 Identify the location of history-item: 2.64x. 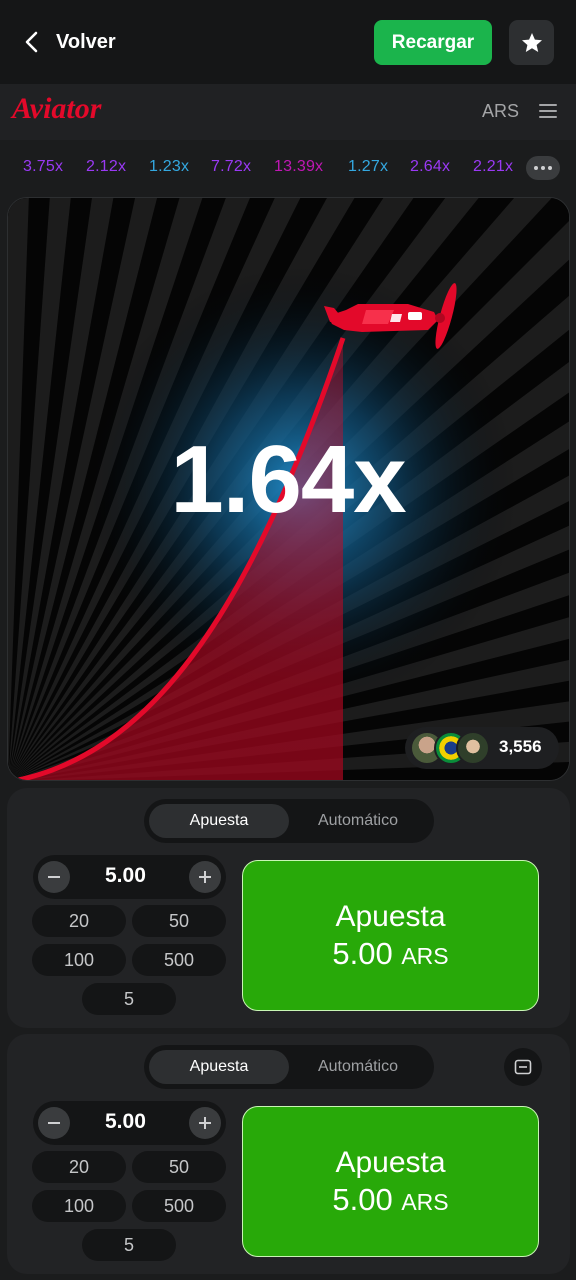
(430, 167).